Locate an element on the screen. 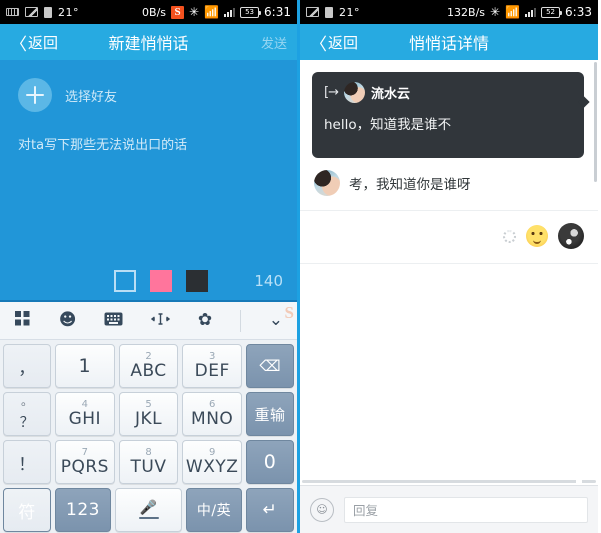 The width and height of the screenshot is (601, 533). key-4: 4 GHI is located at coordinates (85, 414).